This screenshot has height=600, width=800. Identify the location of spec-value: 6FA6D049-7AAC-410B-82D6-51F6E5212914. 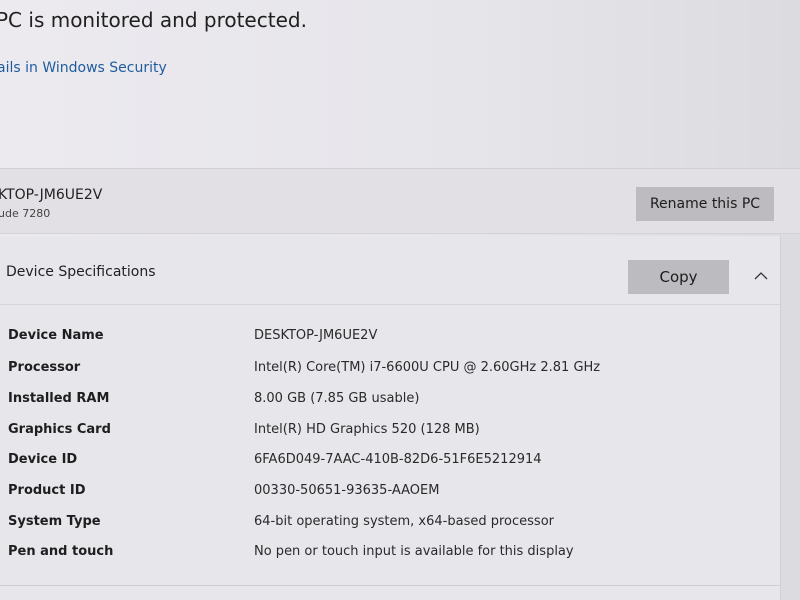
(398, 459).